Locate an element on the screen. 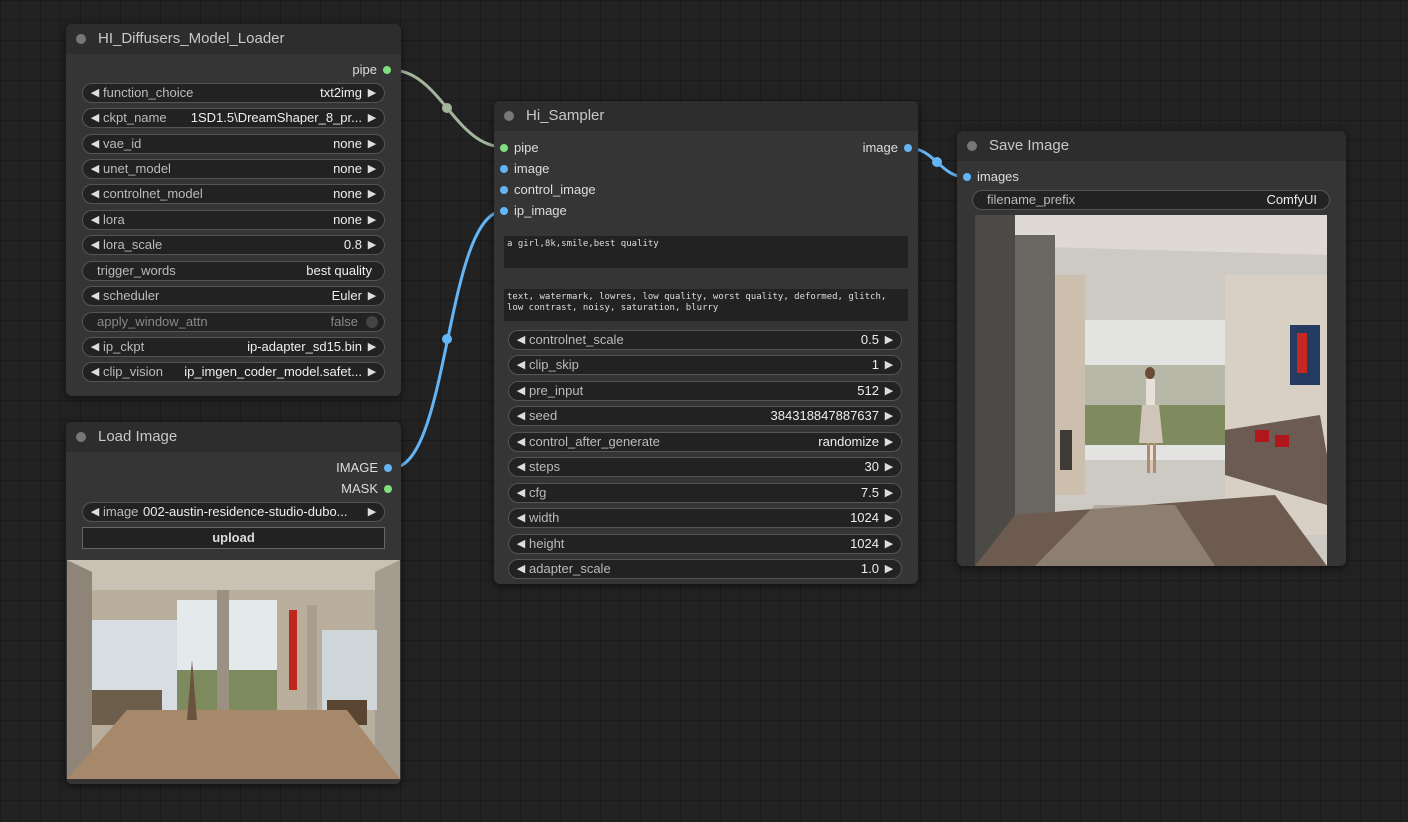 The image size is (1408, 822). unet-model-widget: ◀ unet_model none ▶ is located at coordinates (233, 169).